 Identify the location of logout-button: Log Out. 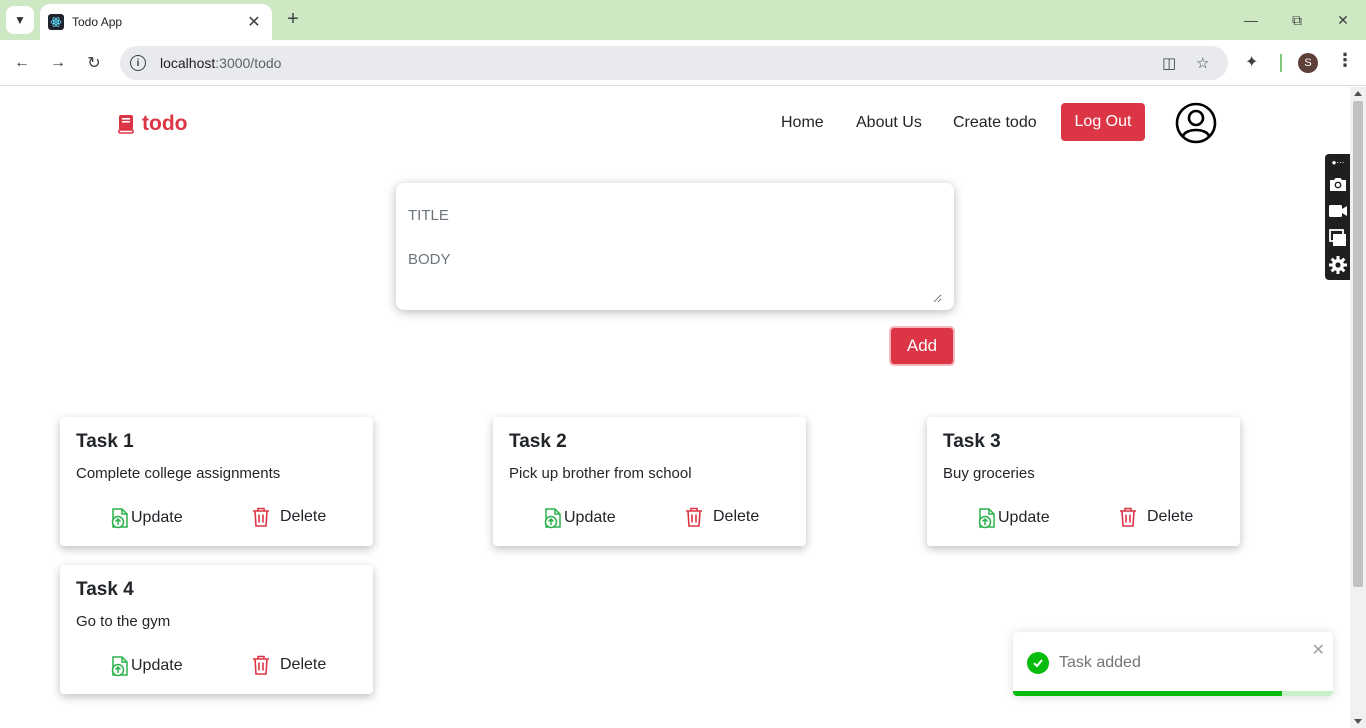
(1103, 122).